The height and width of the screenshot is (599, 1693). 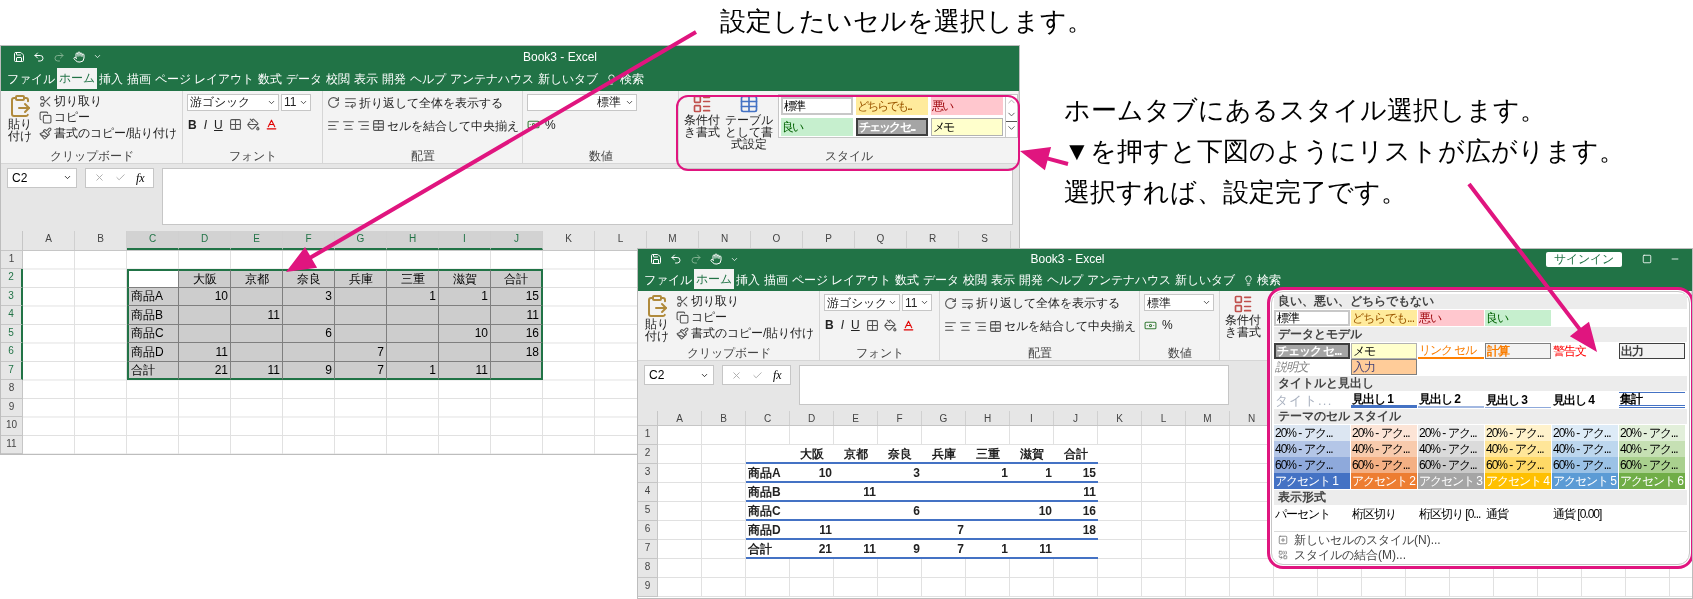 What do you see at coordinates (218, 124) in the screenshot?
I see `underline-button: U` at bounding box center [218, 124].